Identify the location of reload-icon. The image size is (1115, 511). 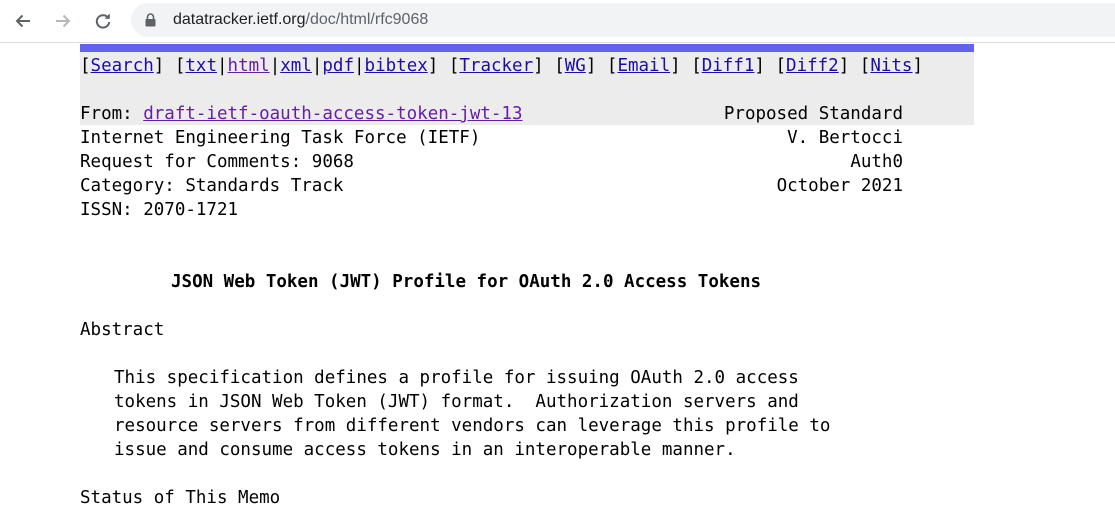
(103, 21).